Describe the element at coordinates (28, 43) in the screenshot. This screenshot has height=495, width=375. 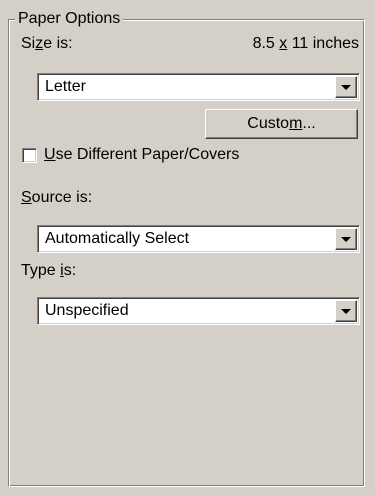
I see `size-label-pre: Si` at that location.